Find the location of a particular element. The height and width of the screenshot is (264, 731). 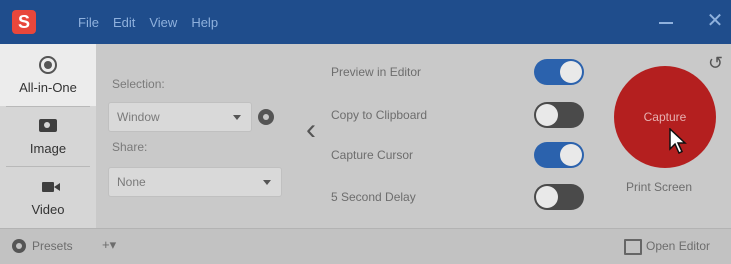

option-preview-in-editor: Preview in Editor is located at coordinates (376, 72).